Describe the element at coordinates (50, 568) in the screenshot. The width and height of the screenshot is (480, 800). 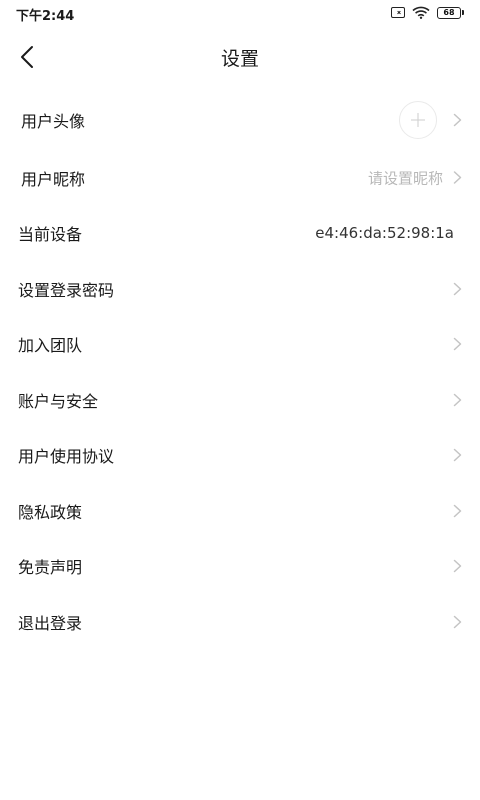
I see `disclaimer-label: 免责声明` at that location.